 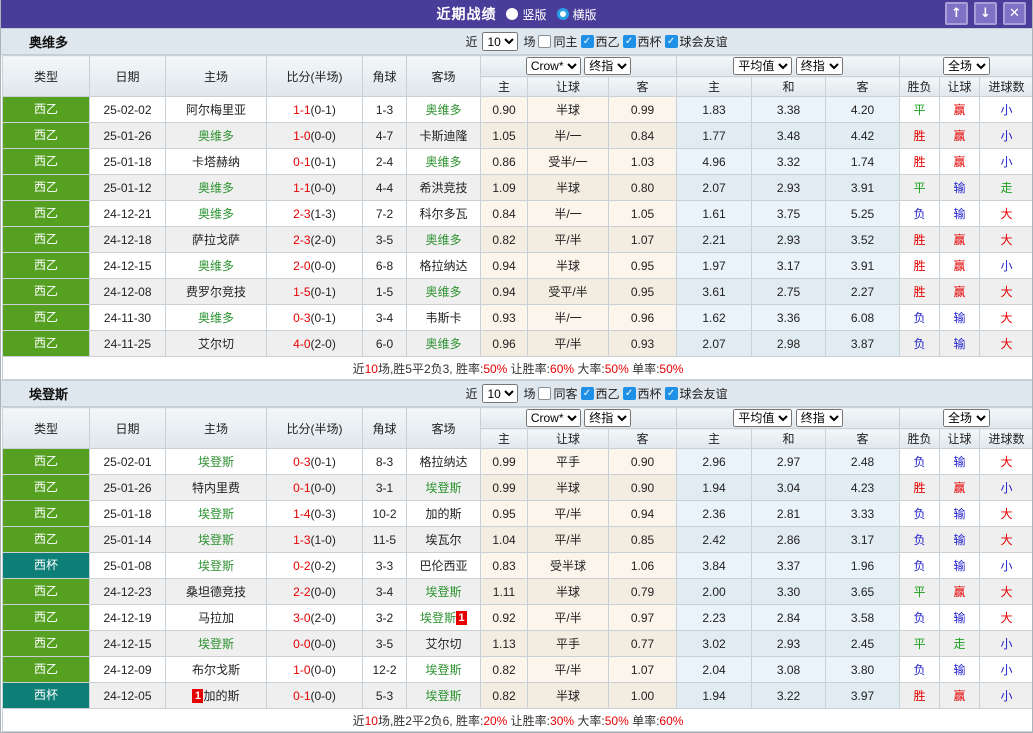 I want to click on team-label: 格拉纳达, so click(x=443, y=266).